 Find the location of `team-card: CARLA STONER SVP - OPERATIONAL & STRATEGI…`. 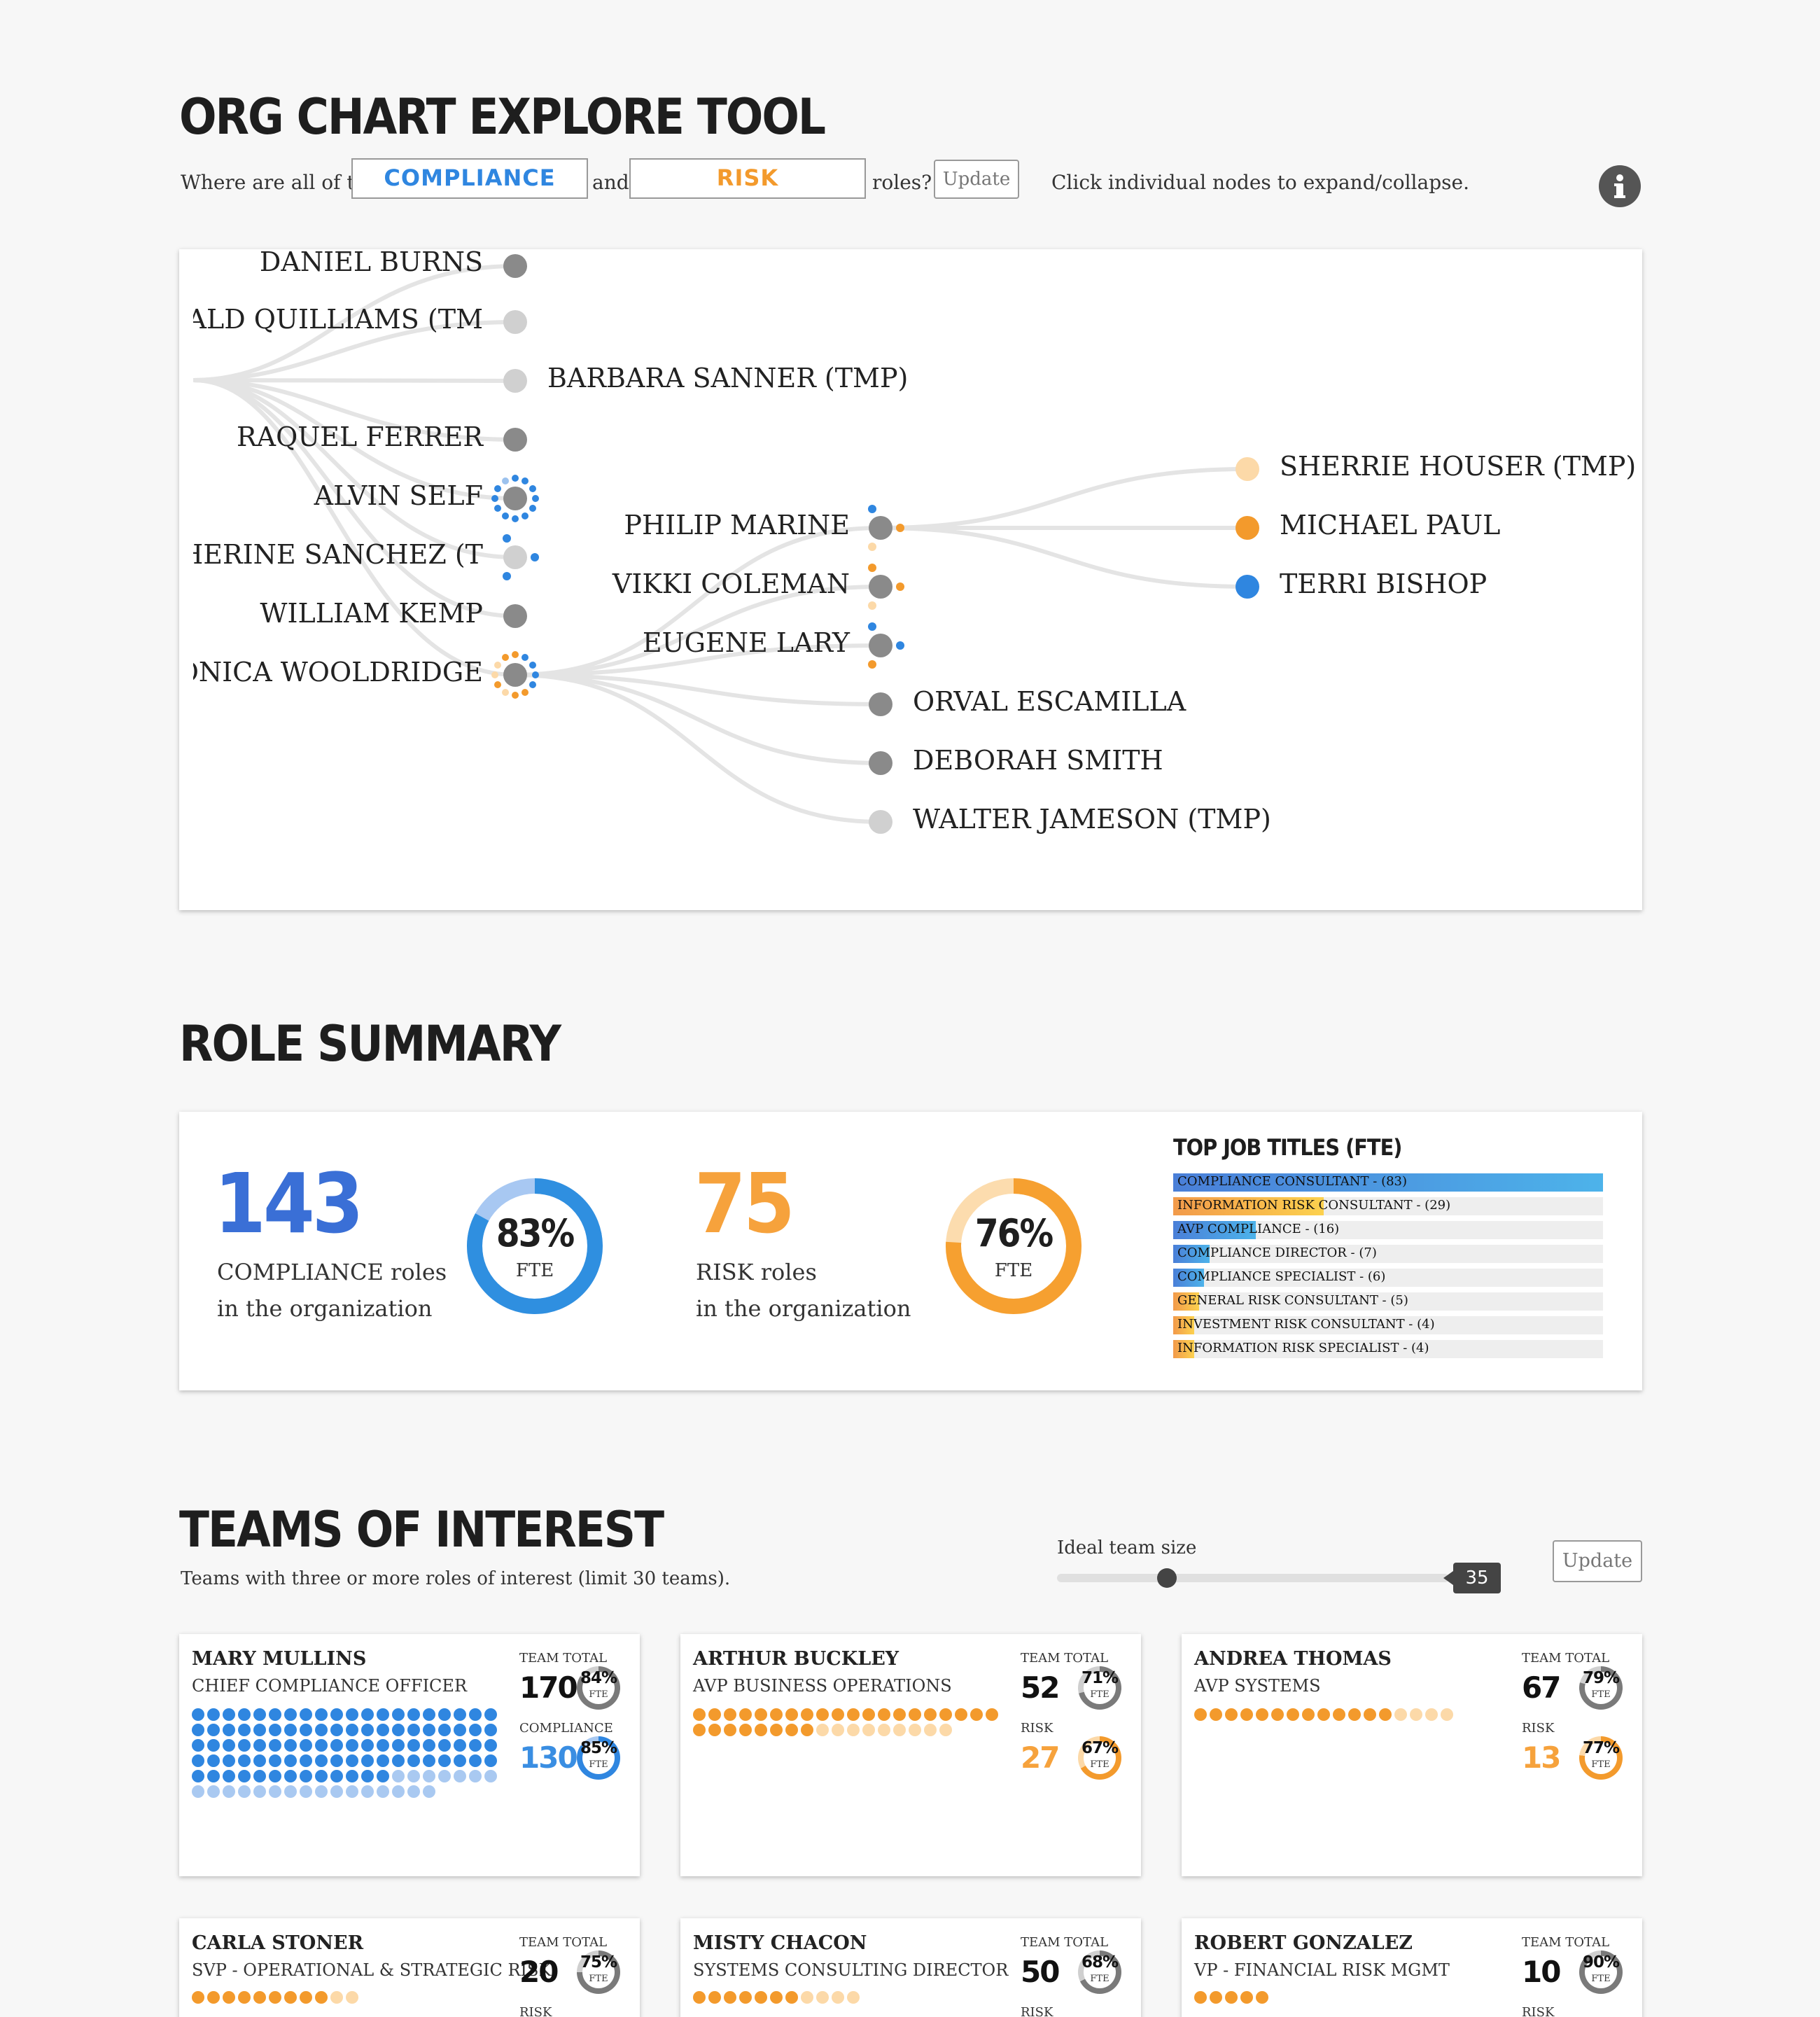

team-card: CARLA STONER SVP - OPERATIONAL & STRATEGI… is located at coordinates (409, 1967).